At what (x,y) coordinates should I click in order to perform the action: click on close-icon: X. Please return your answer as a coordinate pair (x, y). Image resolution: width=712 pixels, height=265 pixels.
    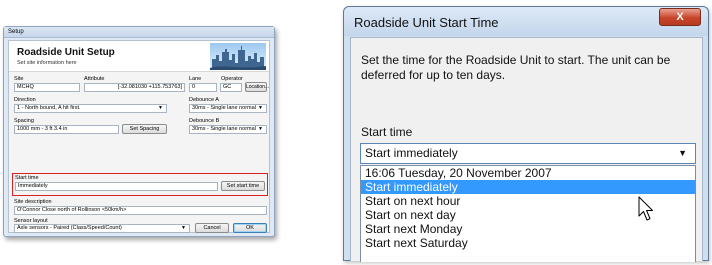
    Looking at the image, I should click on (680, 17).